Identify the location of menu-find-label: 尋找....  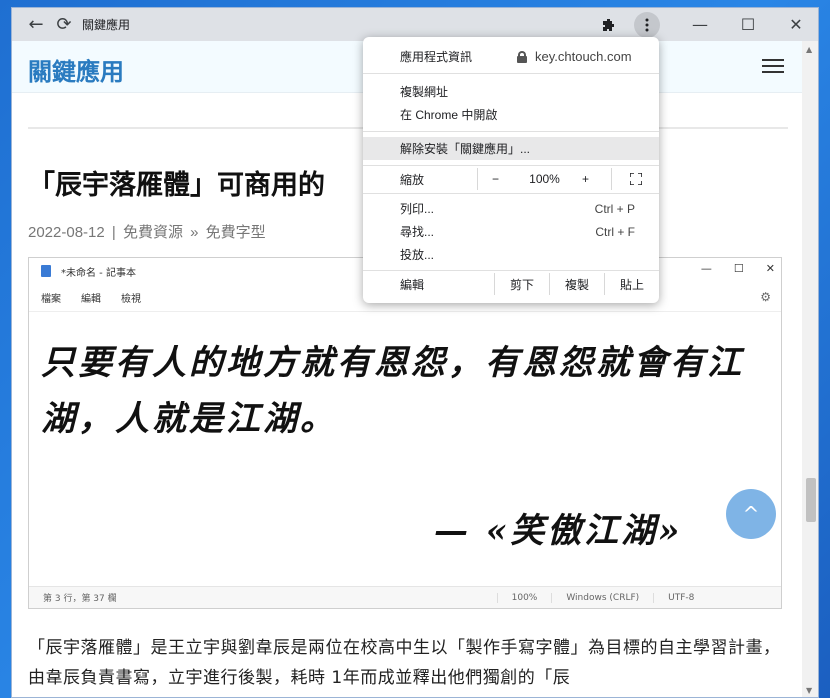
(417, 232).